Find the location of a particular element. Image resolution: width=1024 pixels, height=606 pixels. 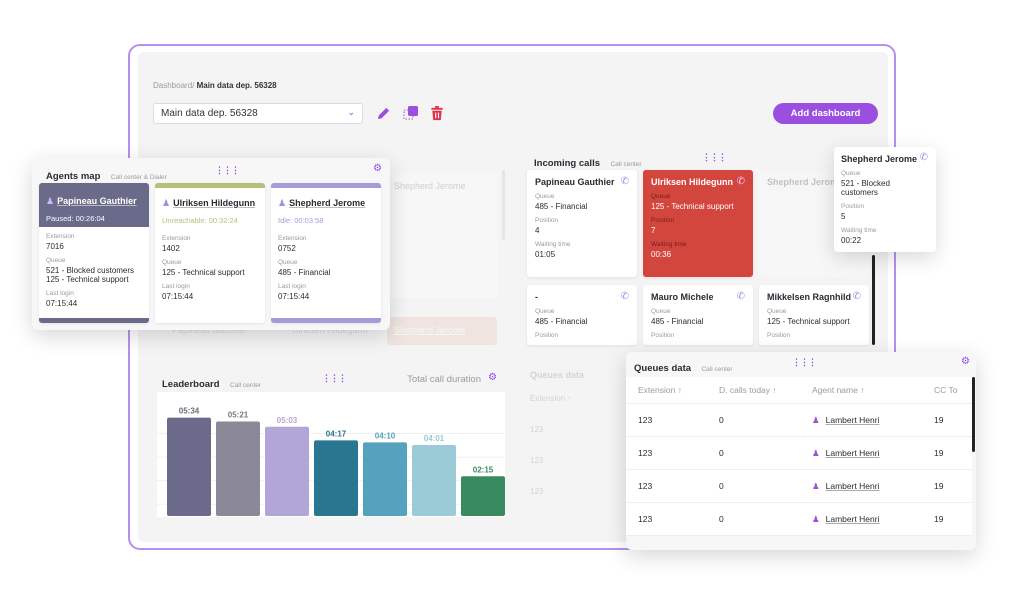

column-header-agent: Agent name ↑ is located at coordinates (873, 390).